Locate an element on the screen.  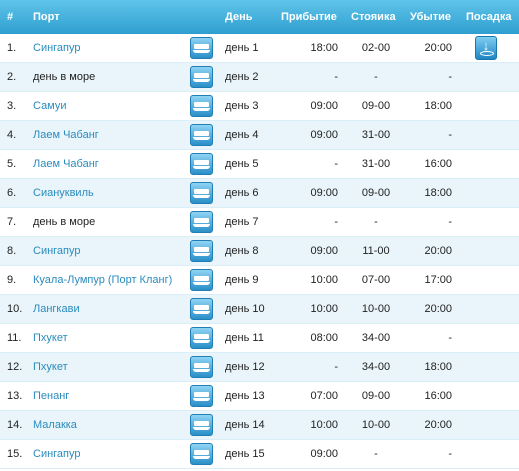
day-label: день 14 is located at coordinates (245, 425).